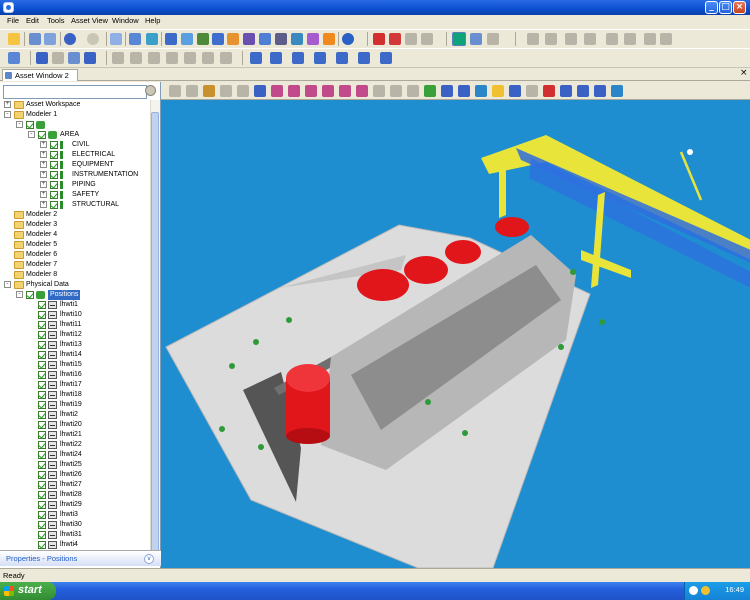 This screenshot has width=750, height=600. Describe the element at coordinates (76, 505) in the screenshot. I see `tree-node: lhwti29` at that location.